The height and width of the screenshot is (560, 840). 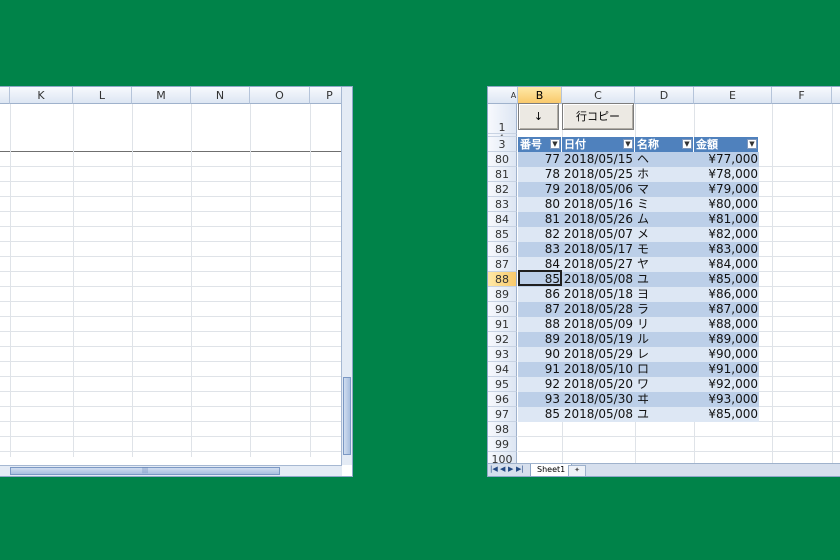 What do you see at coordinates (502, 369) in the screenshot?
I see `row-header-94: 94` at bounding box center [502, 369].